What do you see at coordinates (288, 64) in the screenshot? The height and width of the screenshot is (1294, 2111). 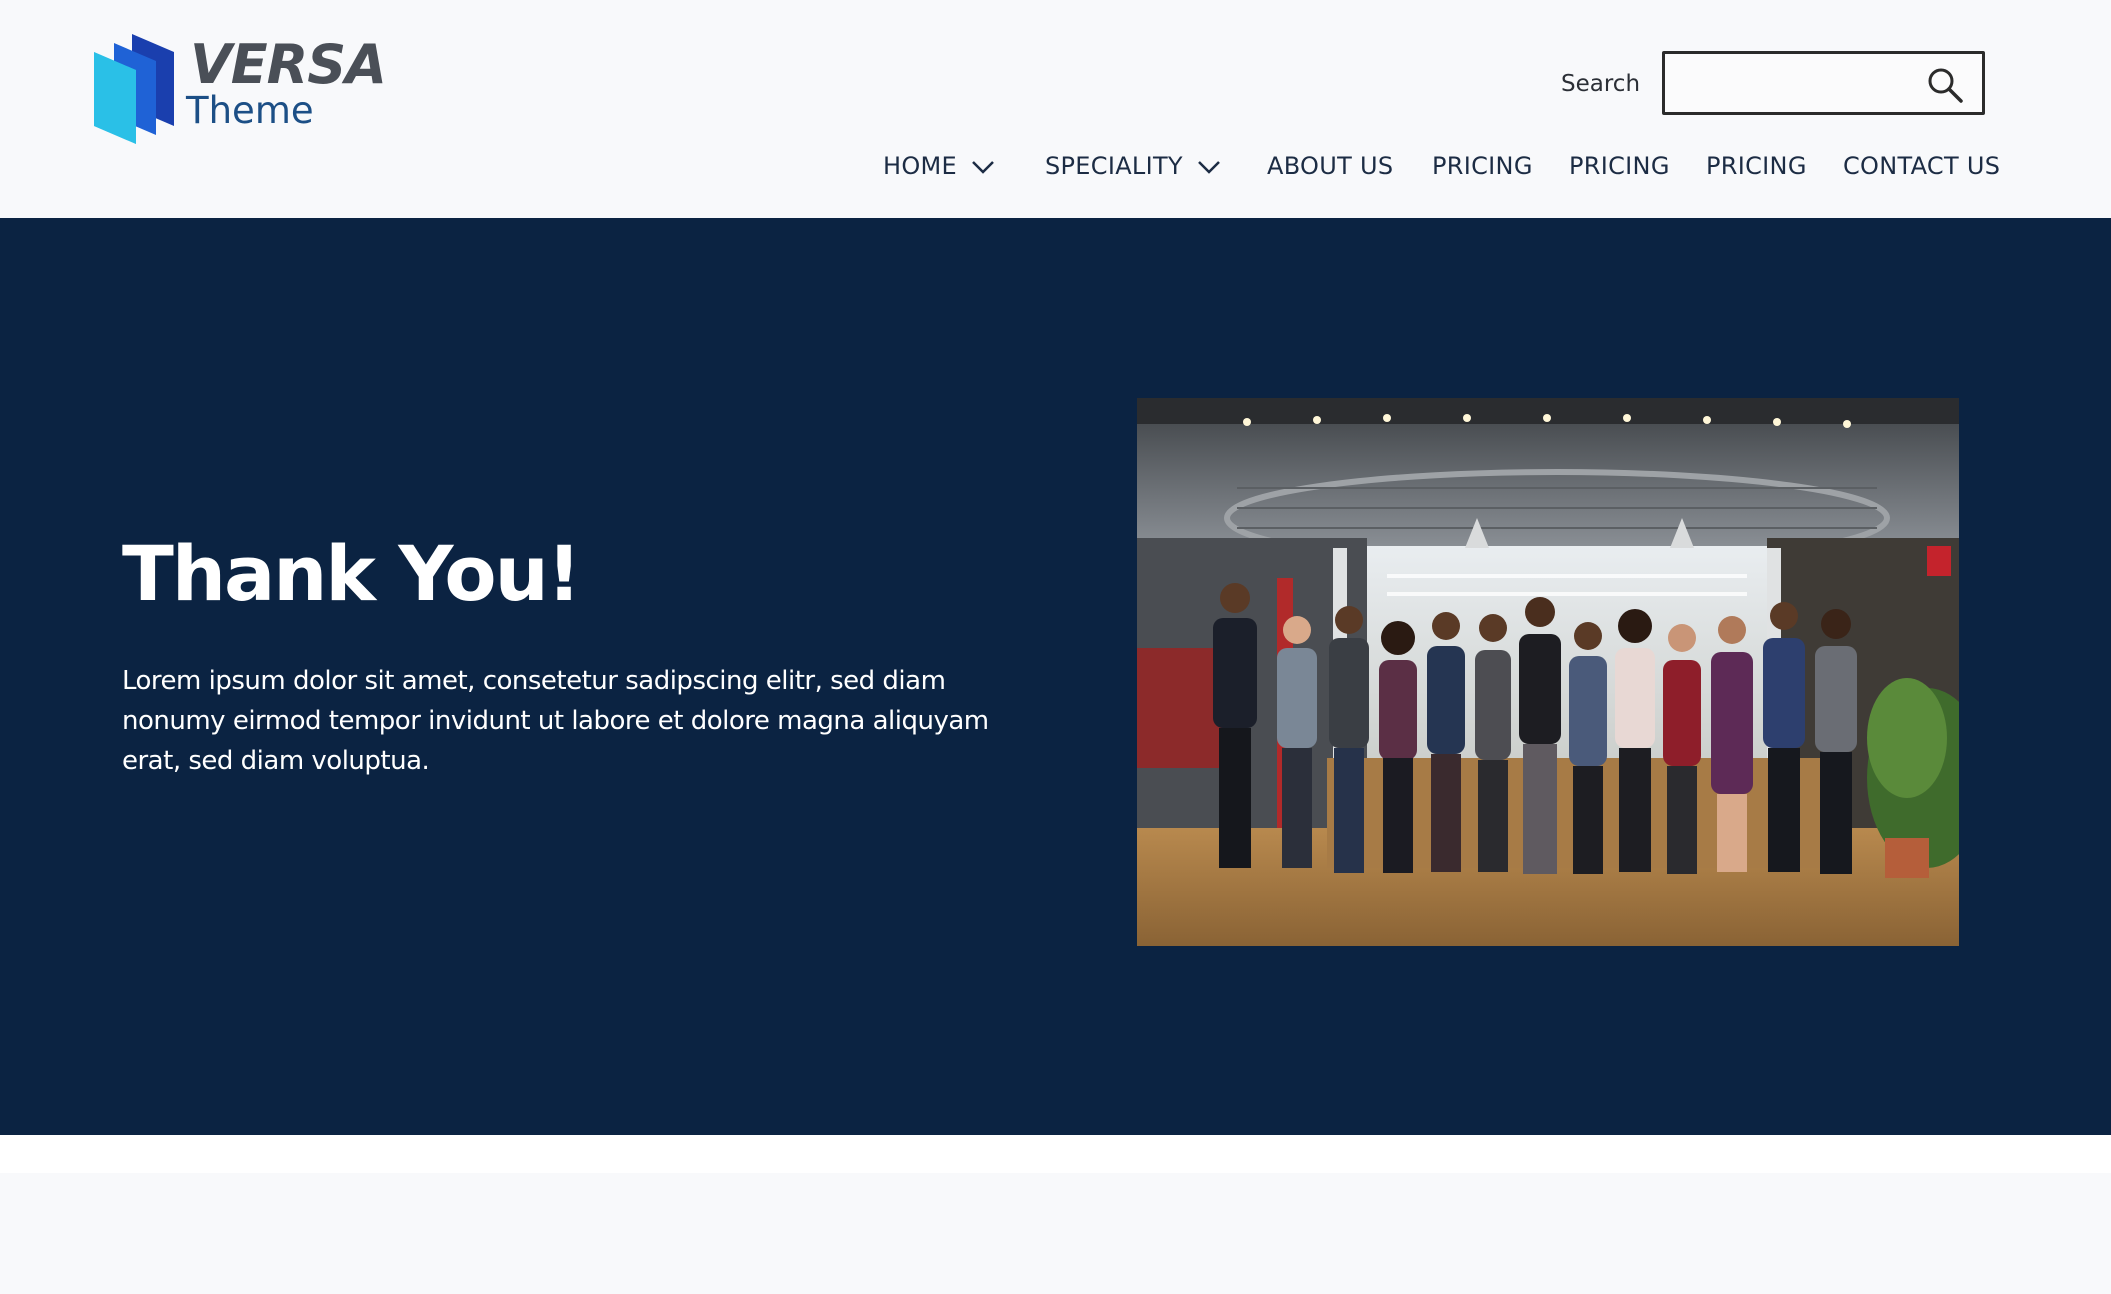 I see `brand-name: VERSA` at bounding box center [288, 64].